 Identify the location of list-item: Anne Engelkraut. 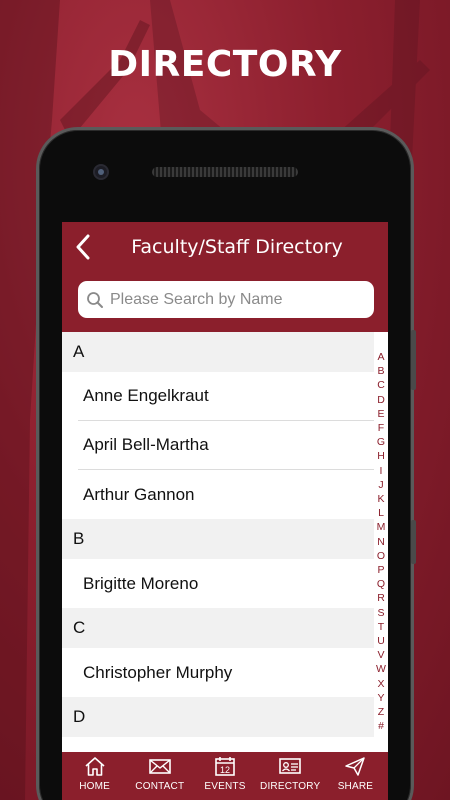
(226, 396).